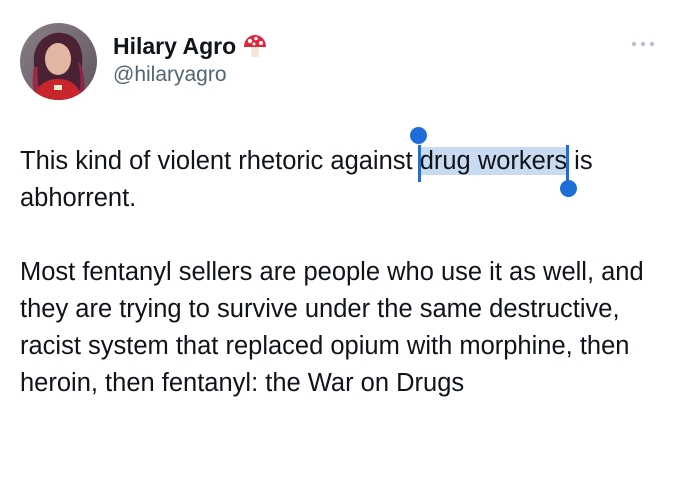  What do you see at coordinates (419, 163) in the screenshot?
I see `selection-start-caret` at bounding box center [419, 163].